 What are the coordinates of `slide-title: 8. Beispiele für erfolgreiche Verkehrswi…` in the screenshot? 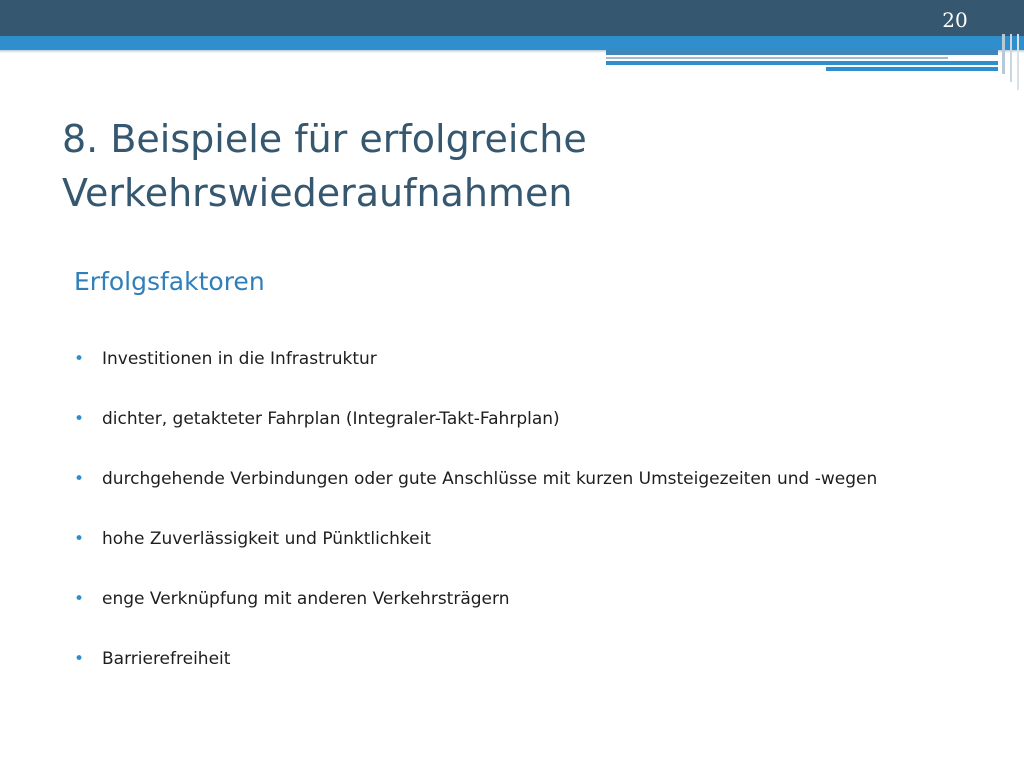 It's located at (324, 166).